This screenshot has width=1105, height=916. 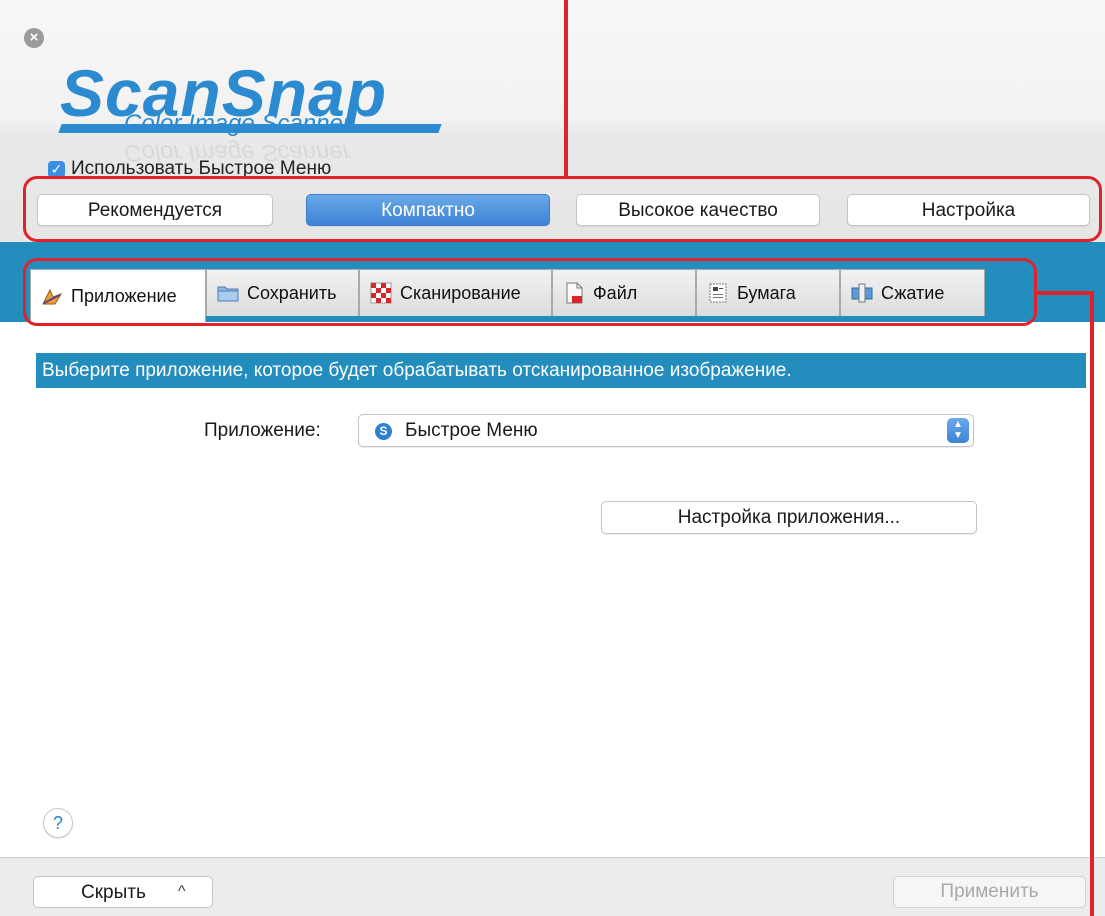 What do you see at coordinates (552, 886) in the screenshot?
I see `footer-bar: Скрыть ^ Применить` at bounding box center [552, 886].